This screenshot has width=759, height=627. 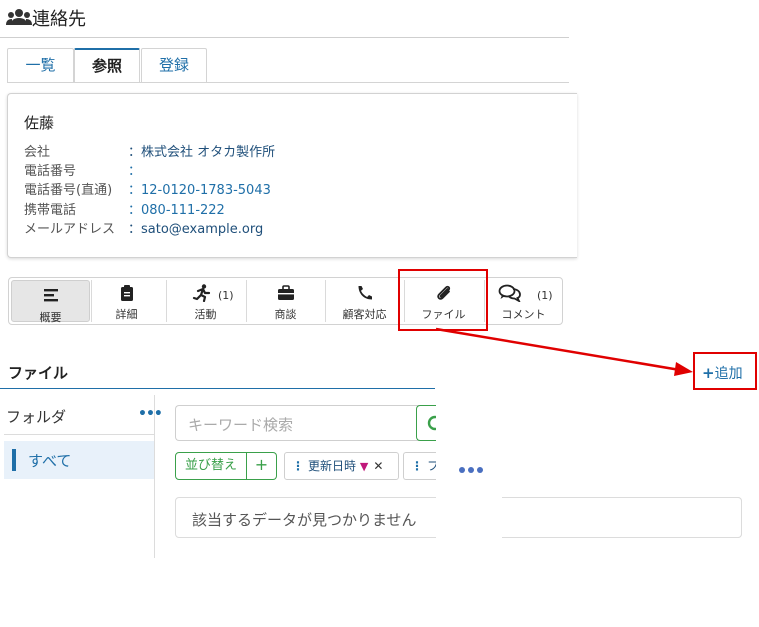 I want to click on field-value: ：, so click(x=135, y=171).